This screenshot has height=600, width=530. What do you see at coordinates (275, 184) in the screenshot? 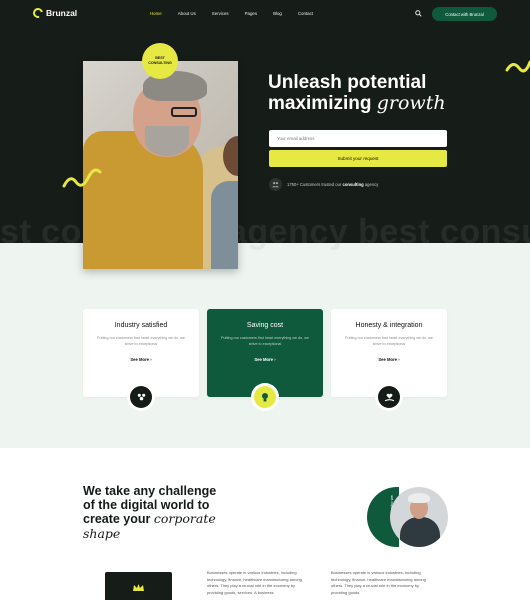
I see `customers-icon` at bounding box center [275, 184].